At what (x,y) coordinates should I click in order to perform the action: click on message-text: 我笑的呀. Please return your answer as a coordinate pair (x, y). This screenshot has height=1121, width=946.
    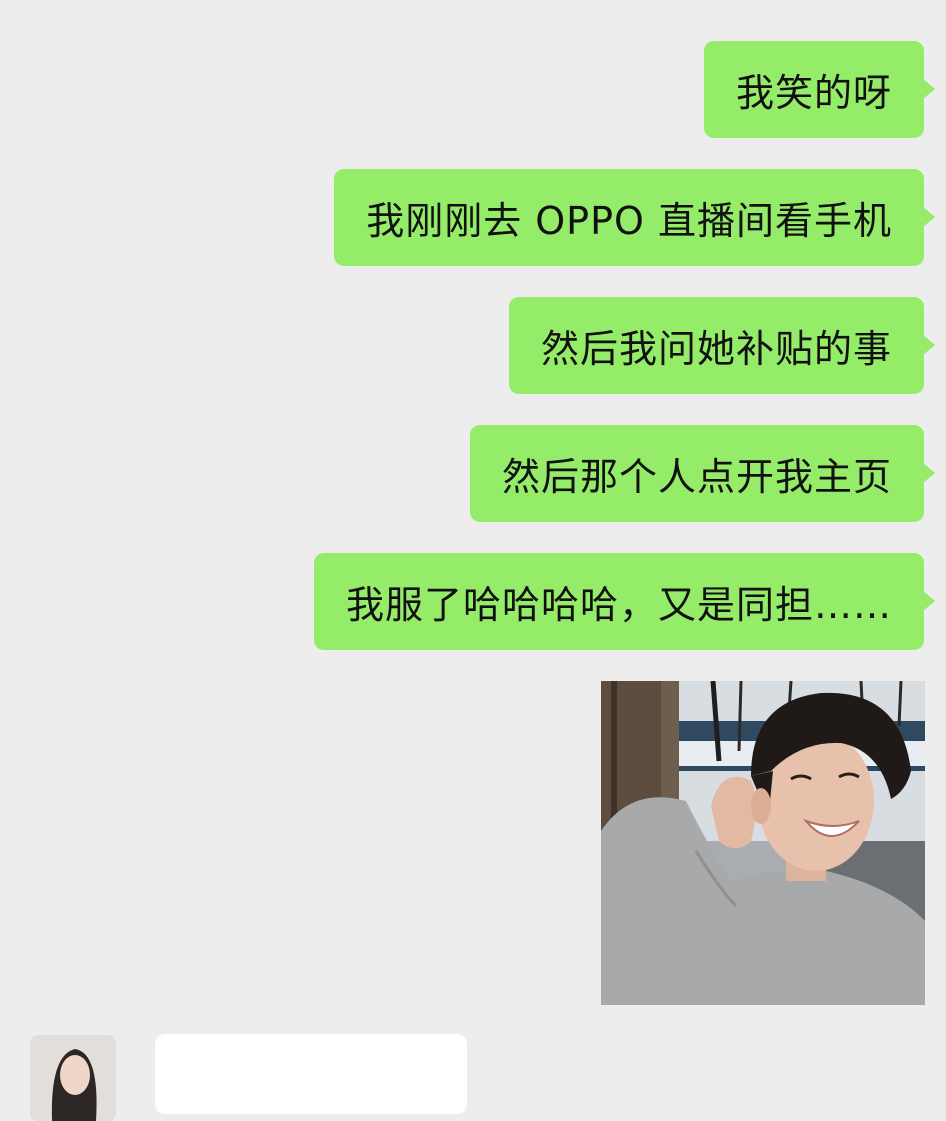
    Looking at the image, I should click on (813, 93).